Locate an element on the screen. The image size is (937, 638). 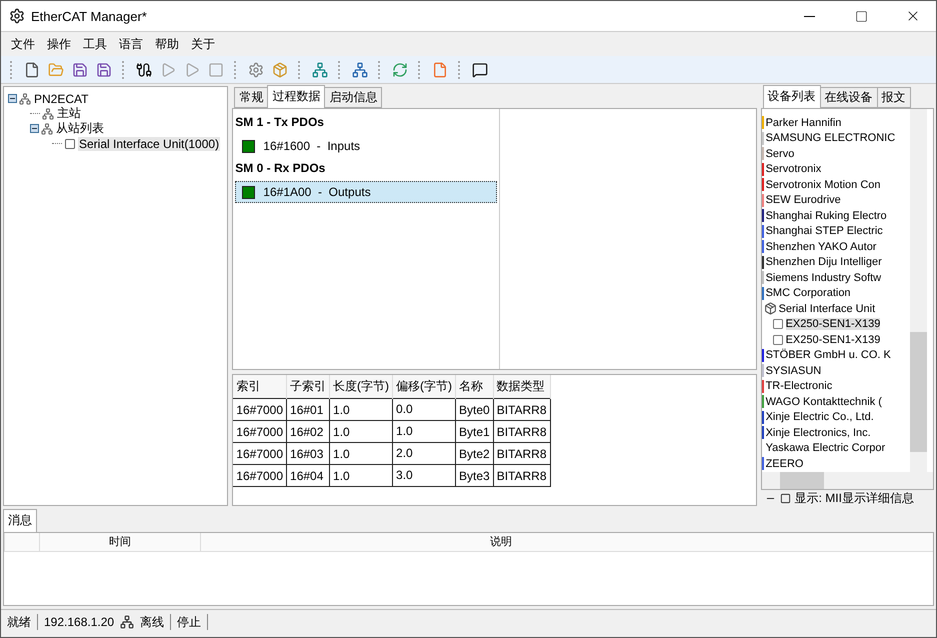
device-list-item: ZEERO is located at coordinates (785, 464).